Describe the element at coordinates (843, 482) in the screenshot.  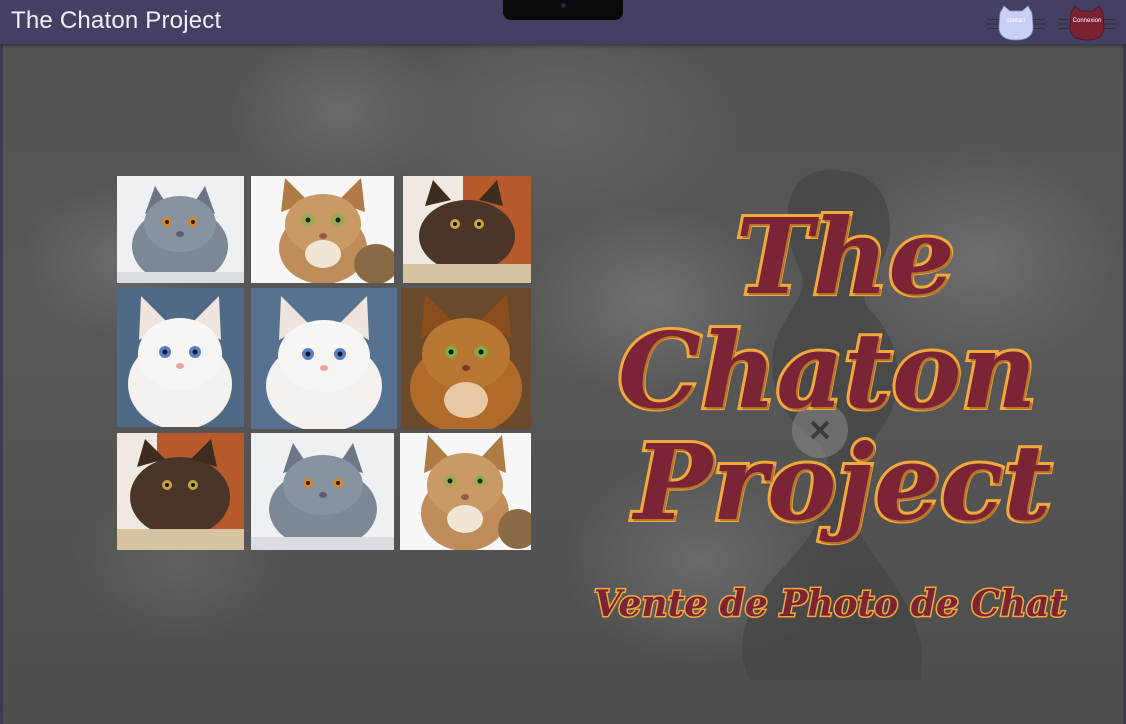
I see `hero-title-line-3: Project` at that location.